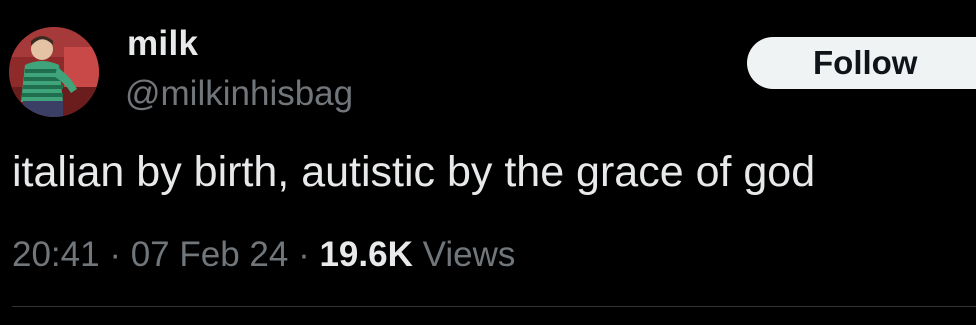 The height and width of the screenshot is (325, 976). Describe the element at coordinates (469, 254) in the screenshot. I see `views-label: Views` at that location.